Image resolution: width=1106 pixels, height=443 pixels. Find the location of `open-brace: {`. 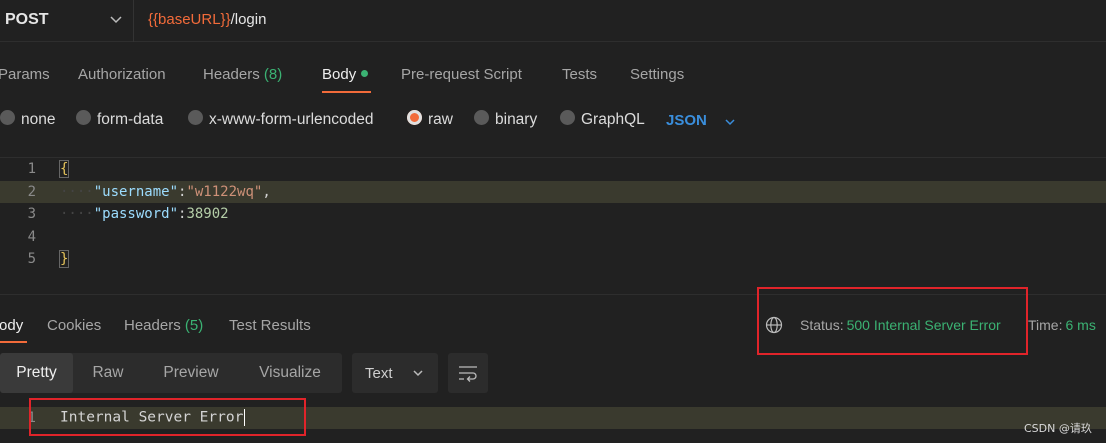

open-brace: { is located at coordinates (64, 169).